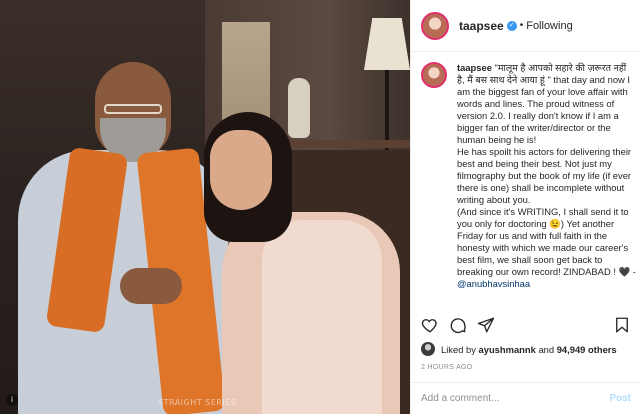  Describe the element at coordinates (507, 349) in the screenshot. I see `liker-username: ayushmannk` at that location.